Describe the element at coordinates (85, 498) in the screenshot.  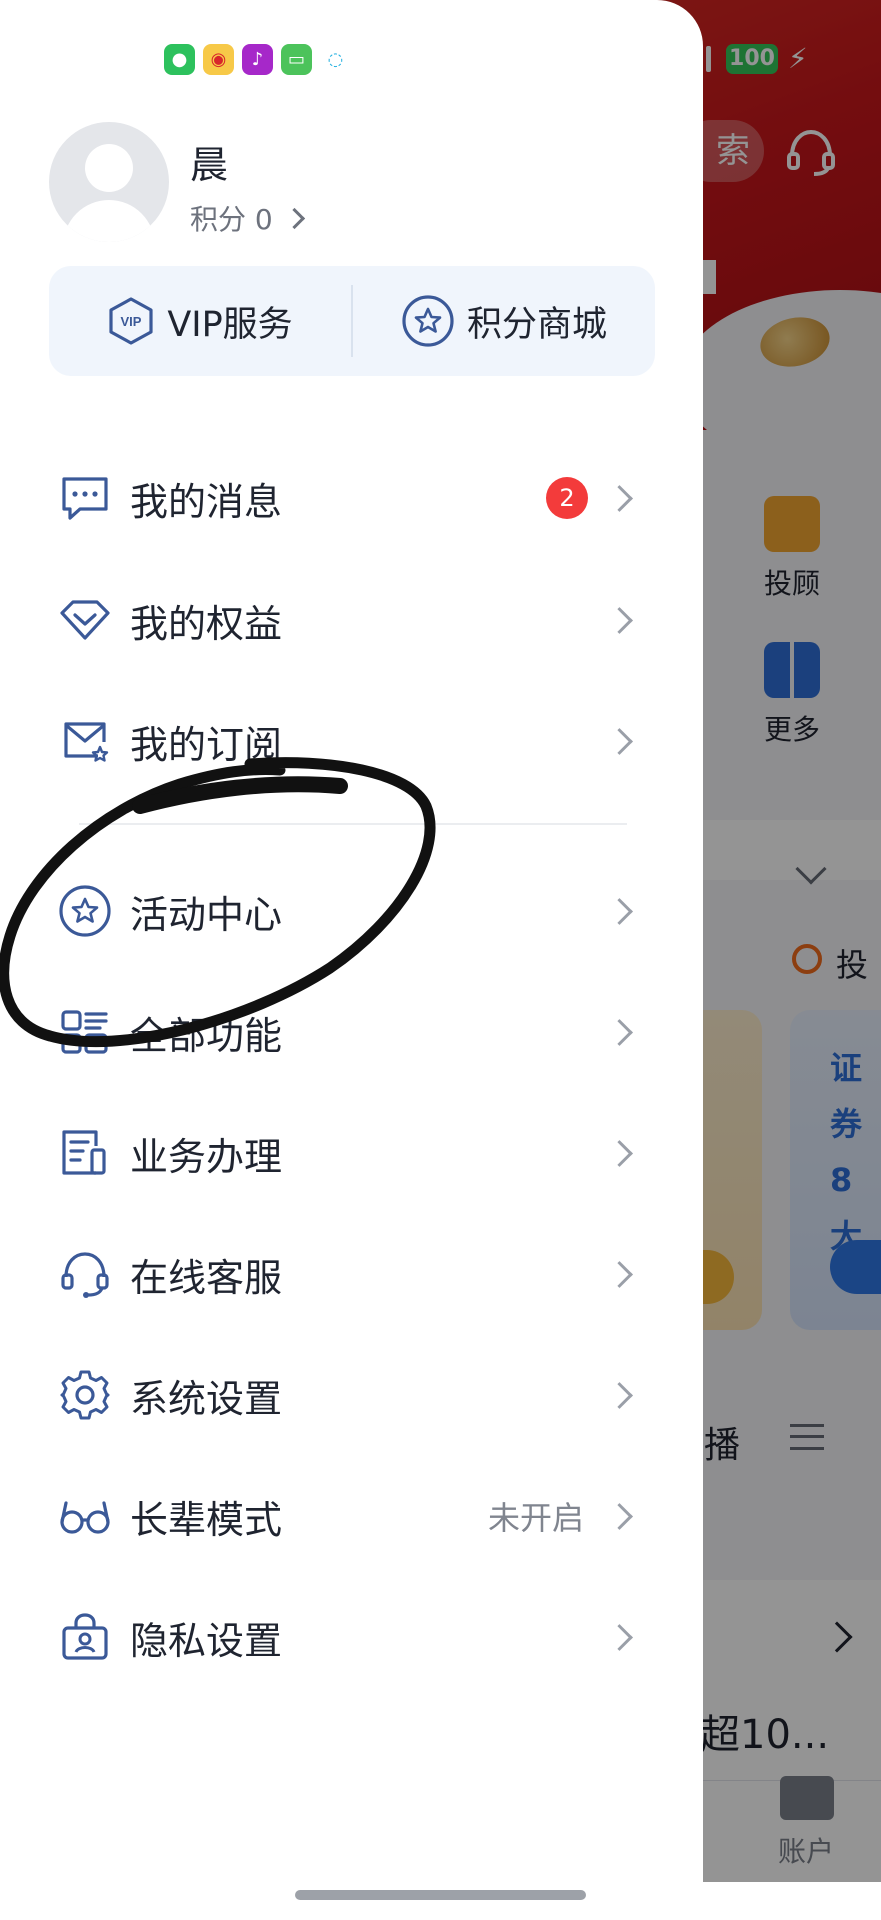
I see `message-icon` at that location.